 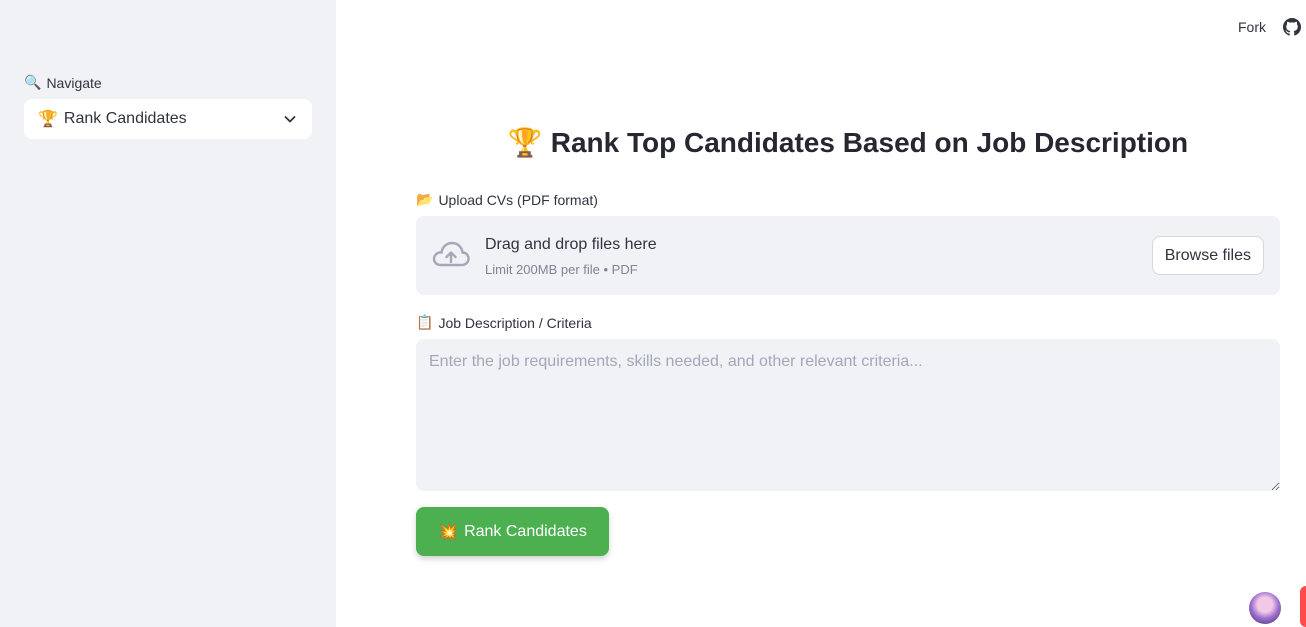 I want to click on job-description-label: 📋 Job Description / Criteria, so click(x=504, y=322).